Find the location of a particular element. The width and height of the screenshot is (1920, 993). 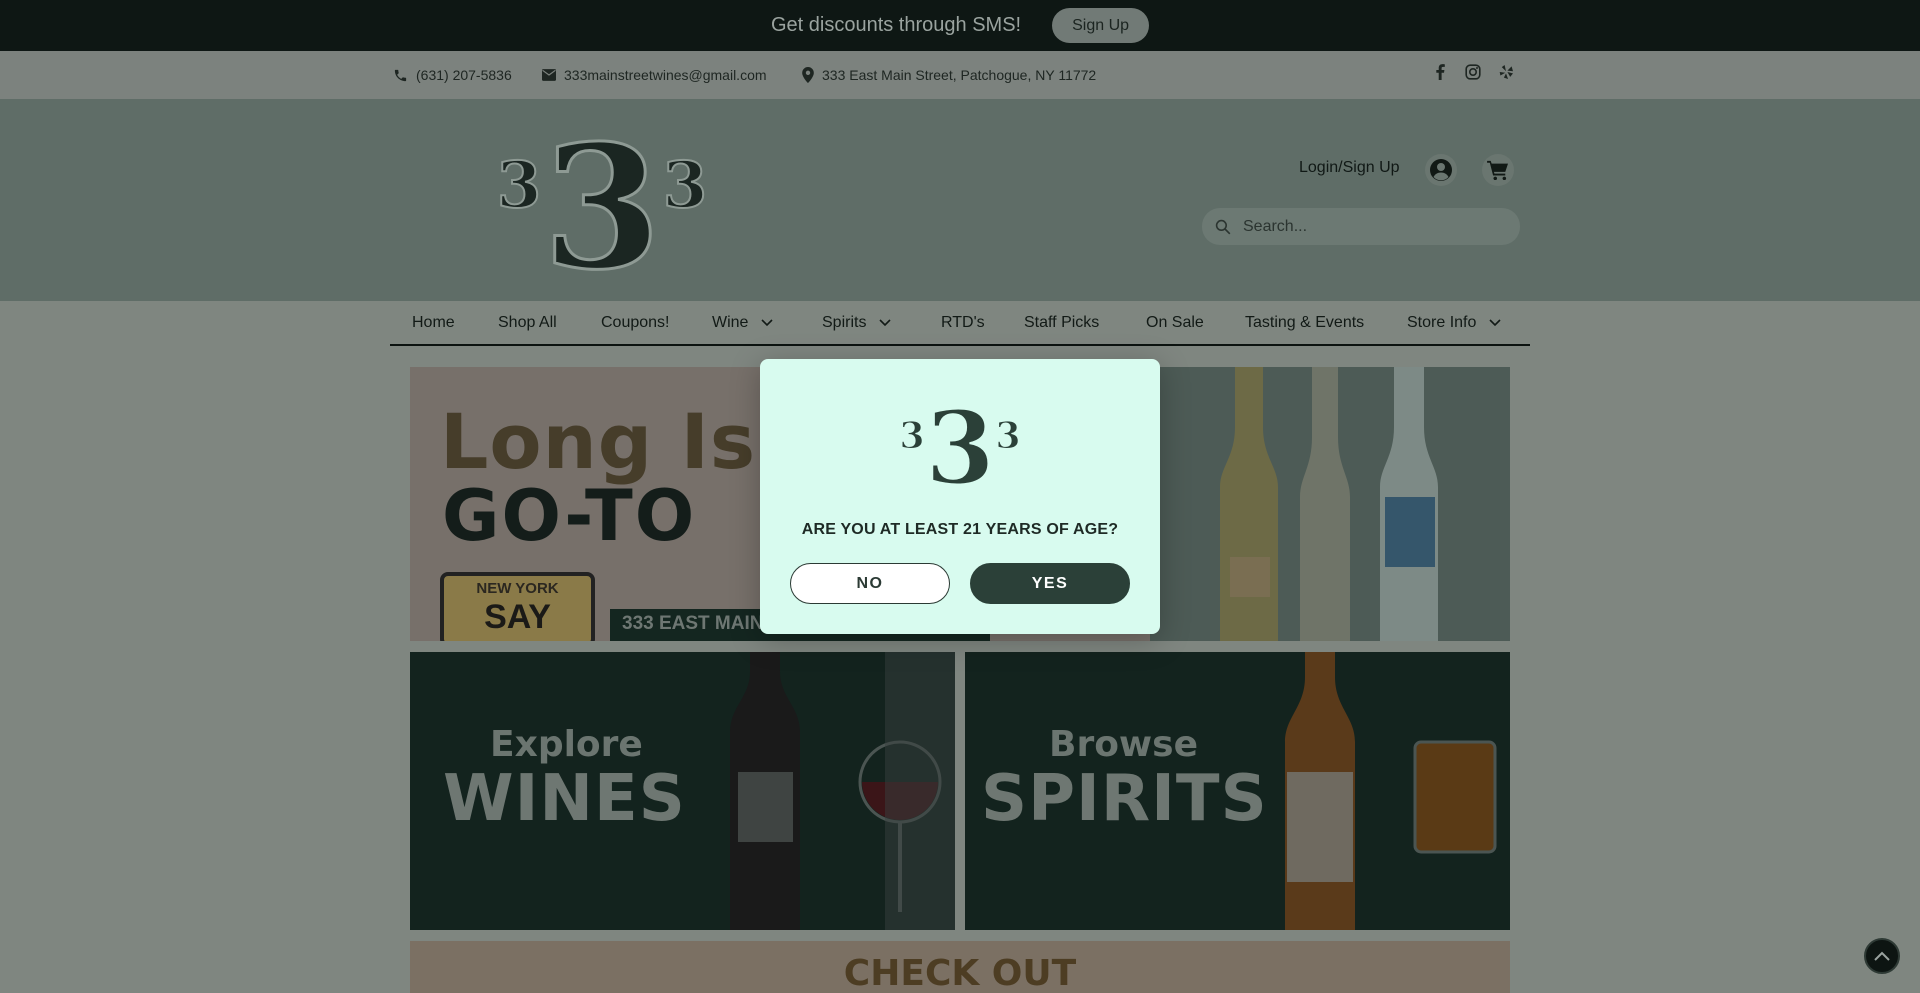

facebook-icon is located at coordinates (1440, 72).